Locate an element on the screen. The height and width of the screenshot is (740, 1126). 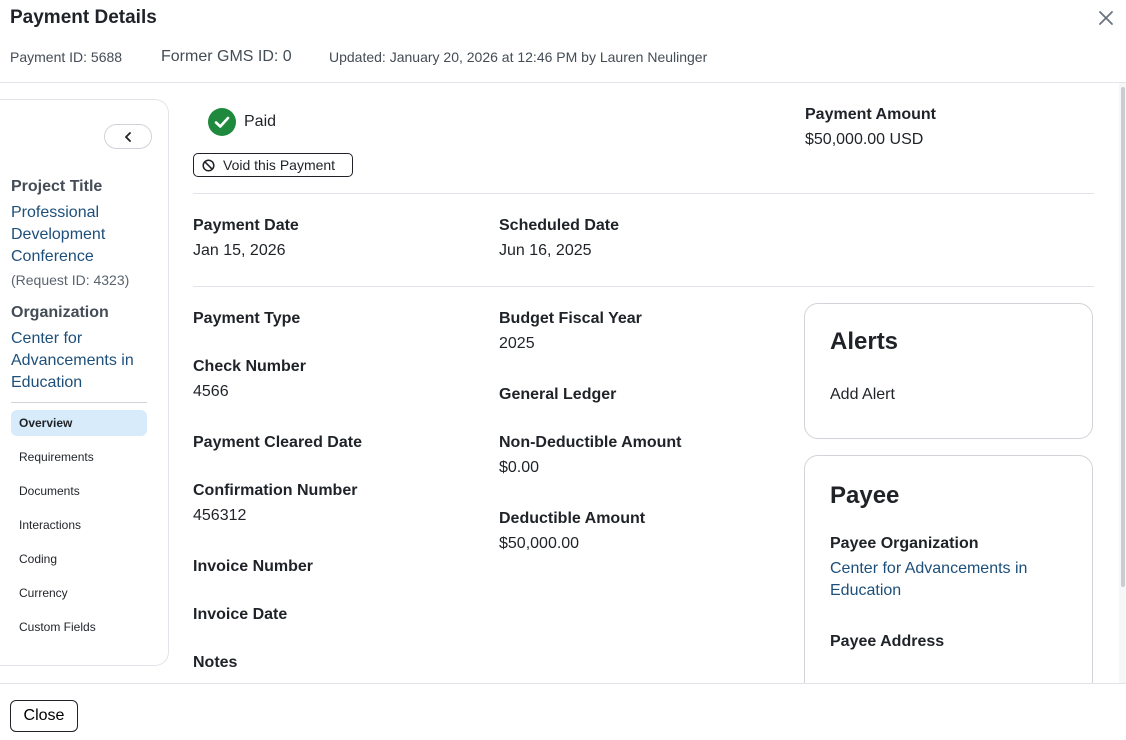
check-circle-icon is located at coordinates (222, 122).